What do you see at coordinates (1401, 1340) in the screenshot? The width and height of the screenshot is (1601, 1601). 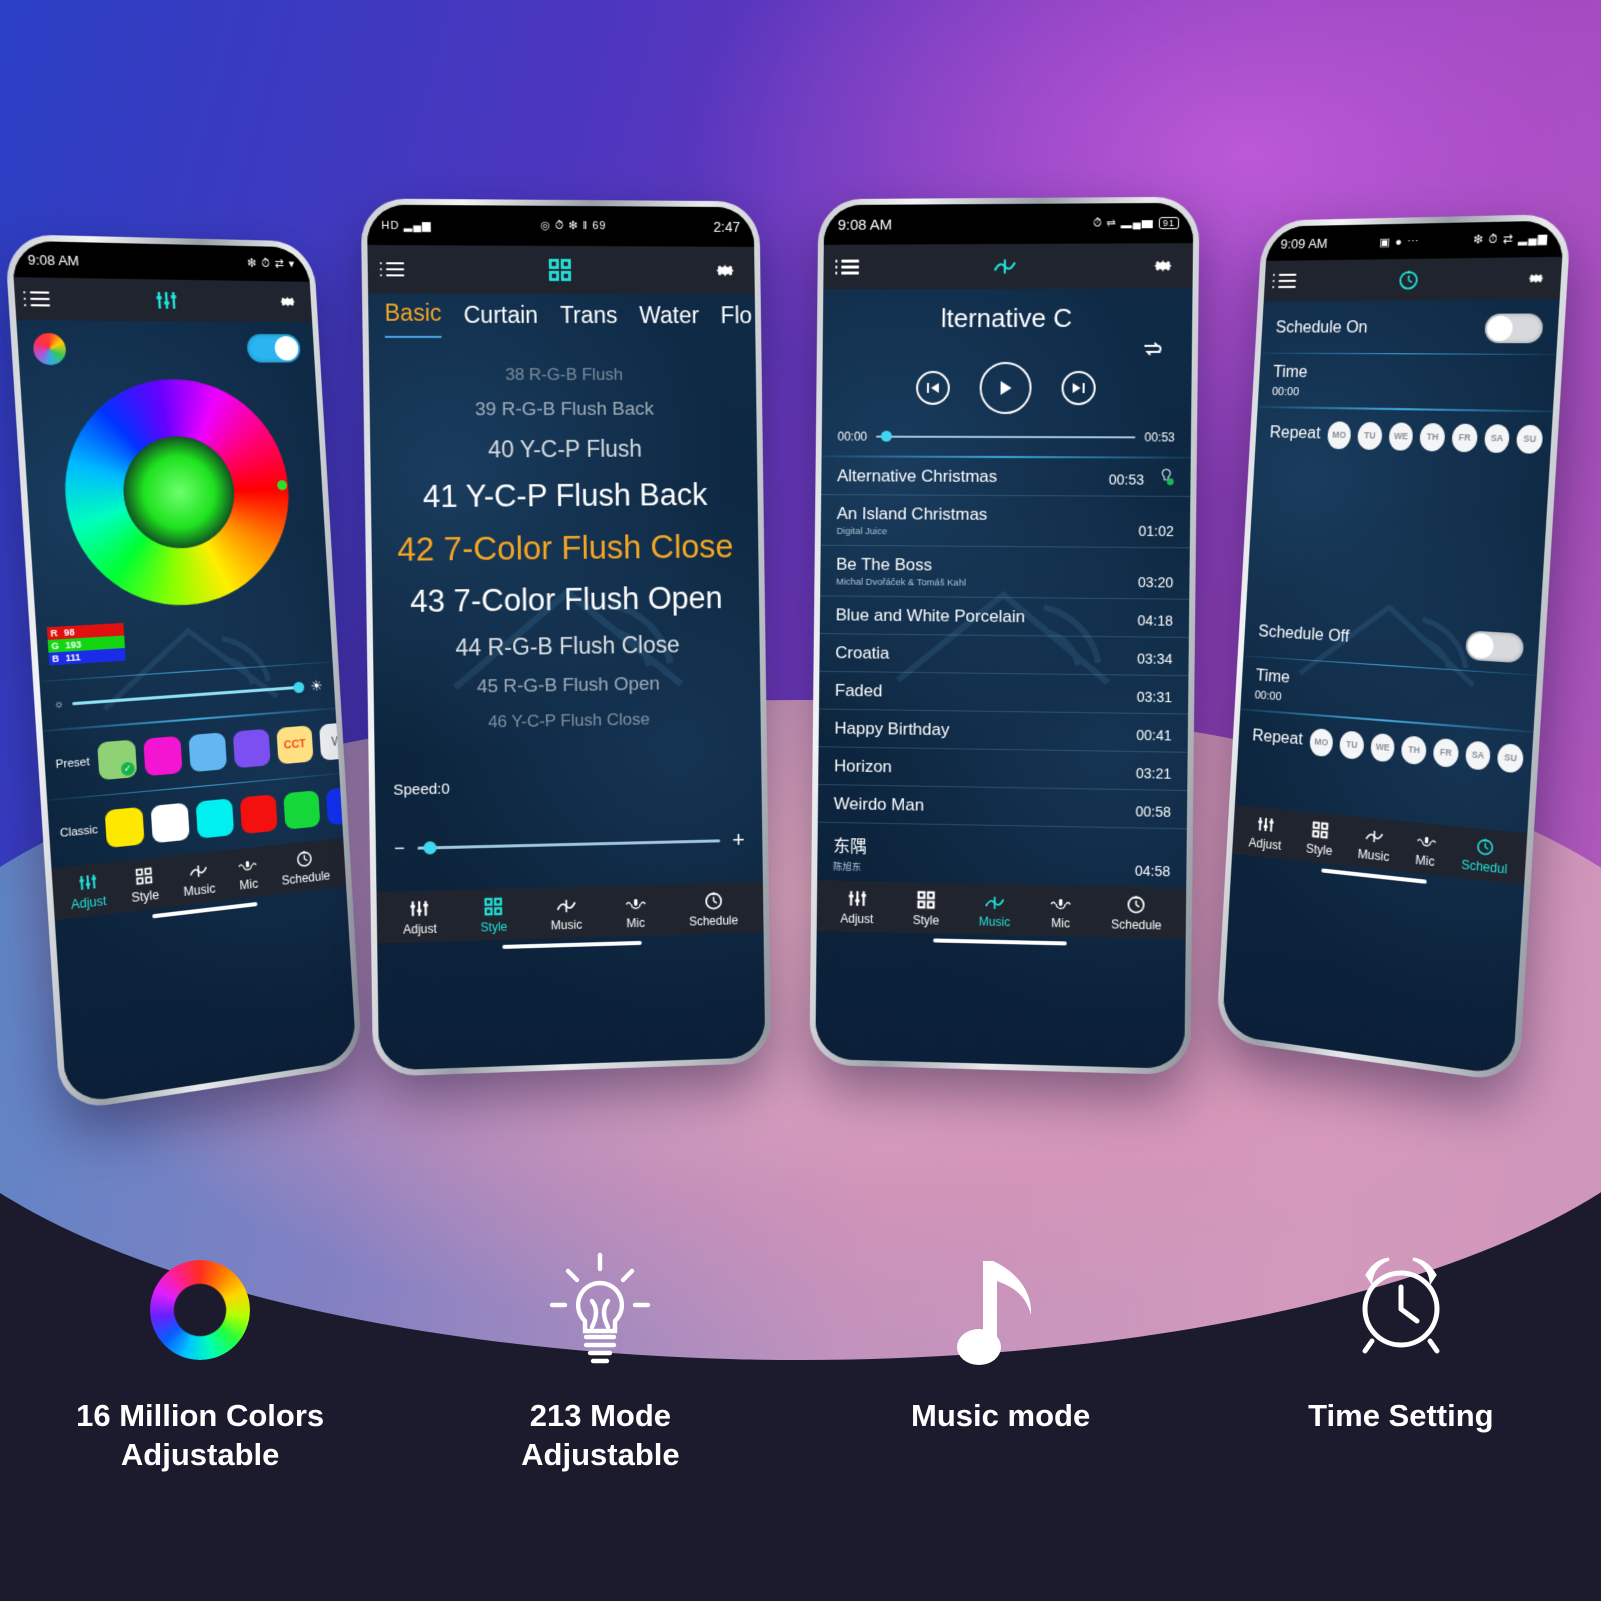 I see `feature-time: Time Setting` at bounding box center [1401, 1340].